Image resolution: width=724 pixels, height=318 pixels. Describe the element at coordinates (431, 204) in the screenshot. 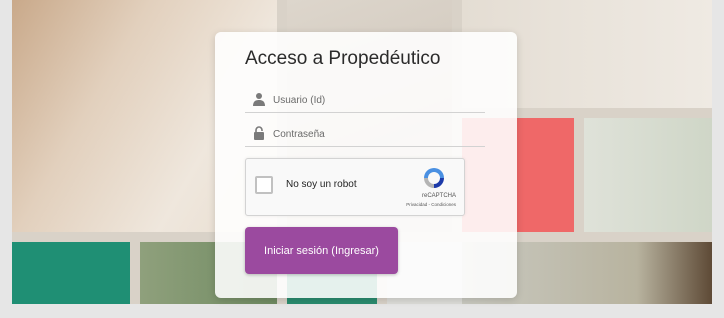

I see `recaptcha-links: Privacidad - Condiciones` at that location.